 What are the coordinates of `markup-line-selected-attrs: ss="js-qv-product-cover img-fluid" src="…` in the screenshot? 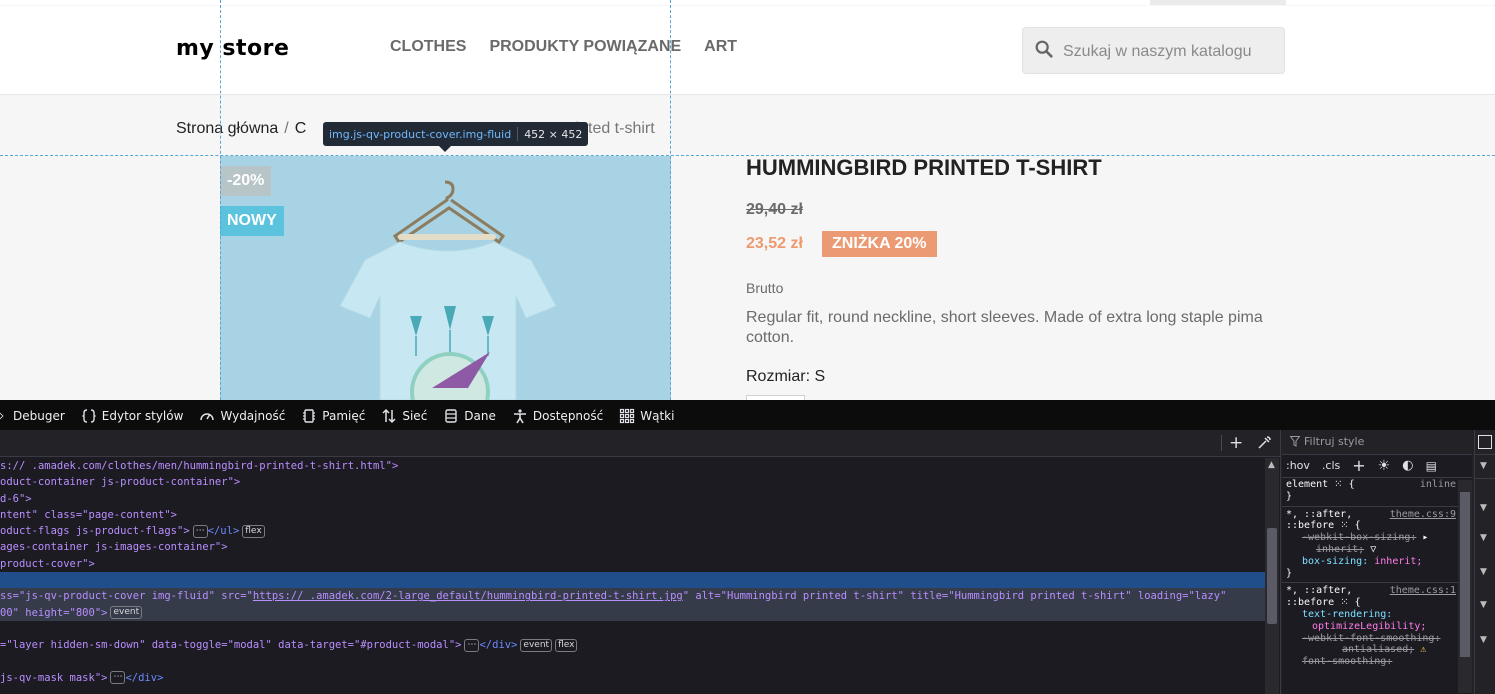 It's located at (632, 596).